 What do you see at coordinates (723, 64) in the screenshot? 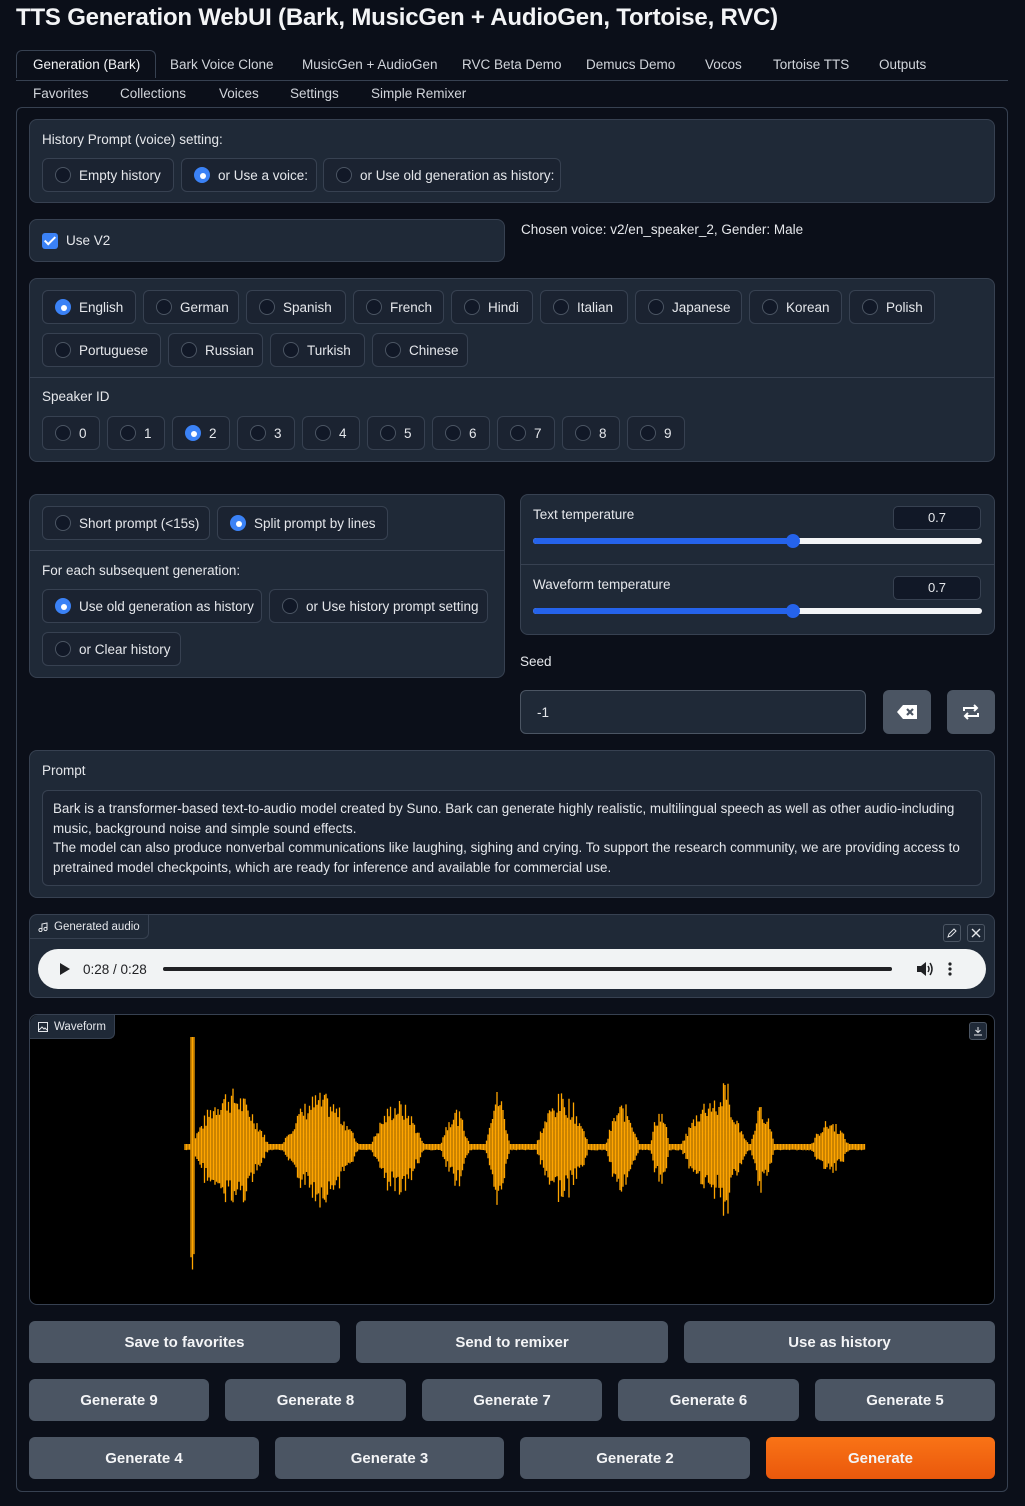
I see `tab-vocos: Vocos` at bounding box center [723, 64].